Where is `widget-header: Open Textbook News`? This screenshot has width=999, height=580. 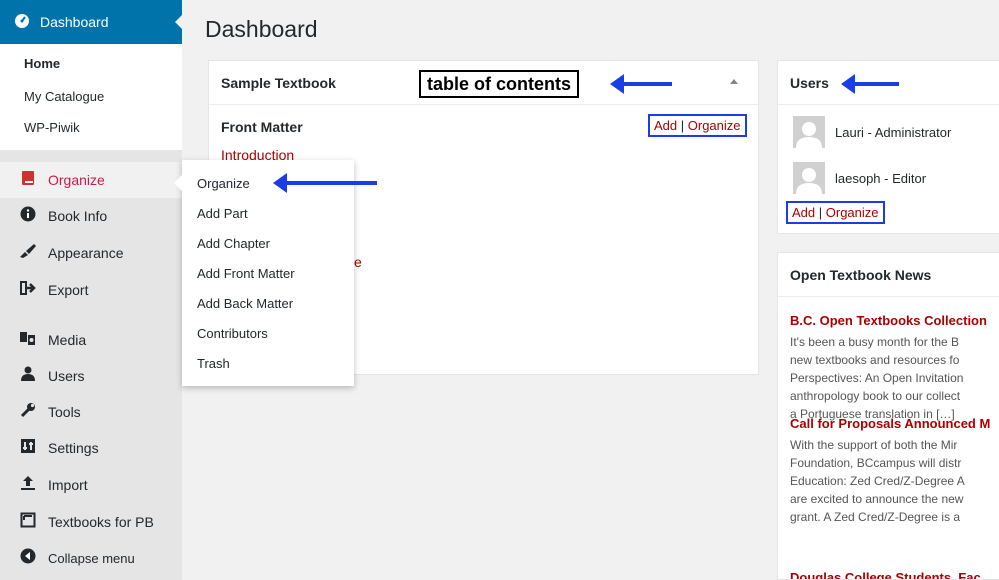 widget-header: Open Textbook News is located at coordinates (888, 275).